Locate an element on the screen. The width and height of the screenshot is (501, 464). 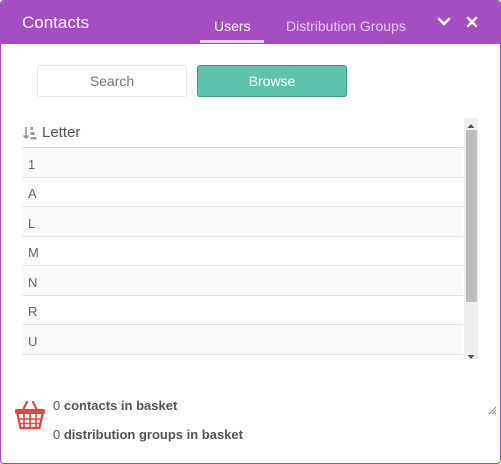
letter-label: L is located at coordinates (32, 223).